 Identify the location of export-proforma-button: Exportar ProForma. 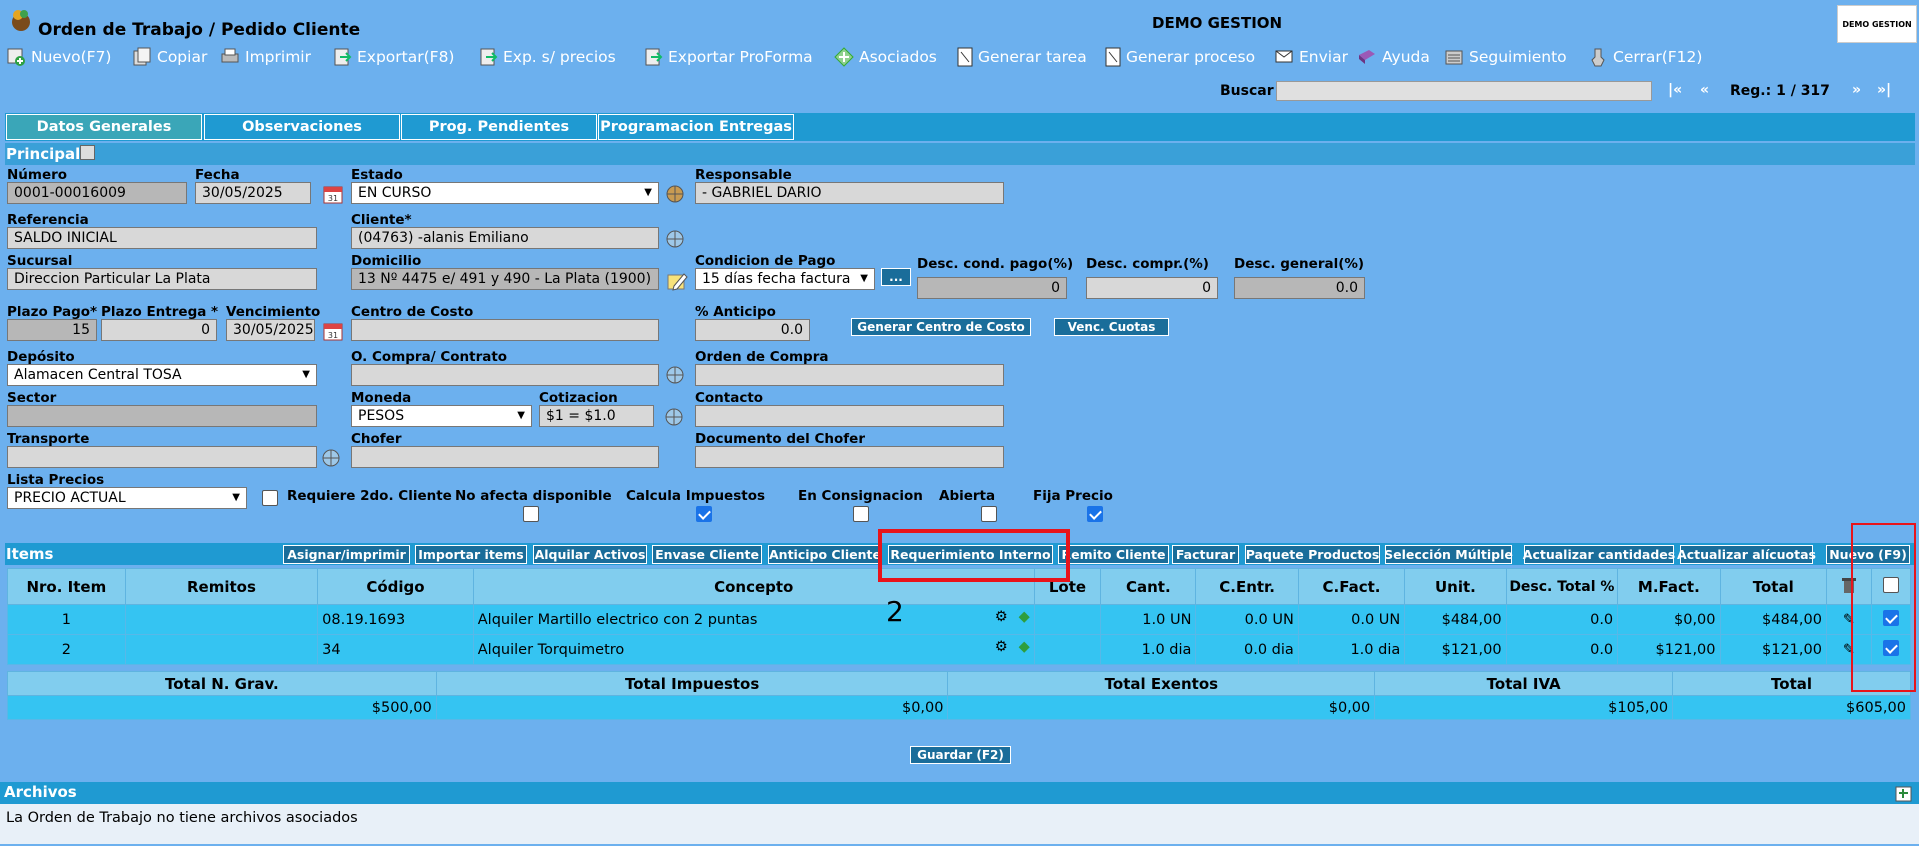
(728, 57).